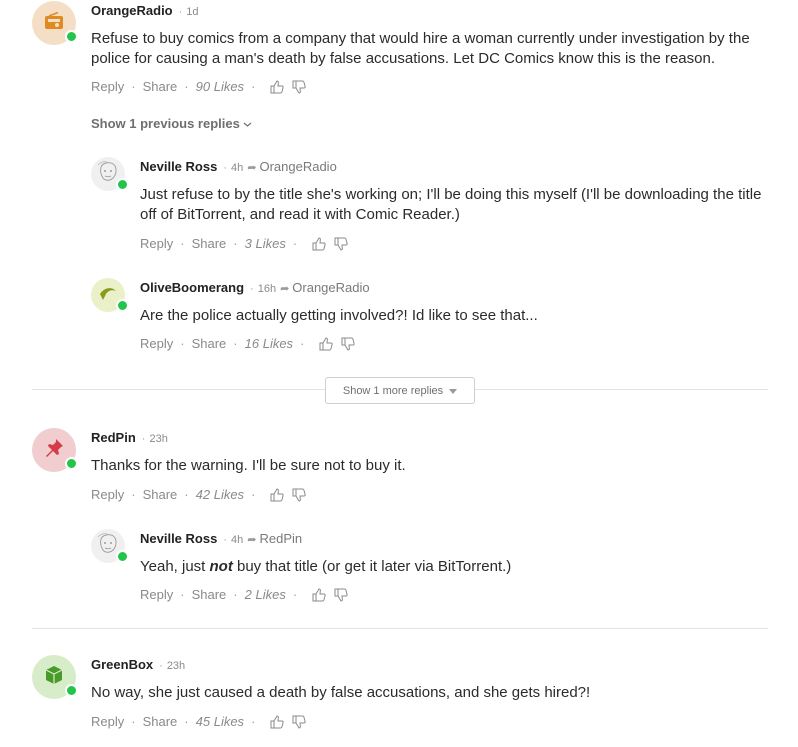 Image resolution: width=798 pixels, height=747 pixels. Describe the element at coordinates (220, 721) in the screenshot. I see `like-count: 45 Likes` at that location.